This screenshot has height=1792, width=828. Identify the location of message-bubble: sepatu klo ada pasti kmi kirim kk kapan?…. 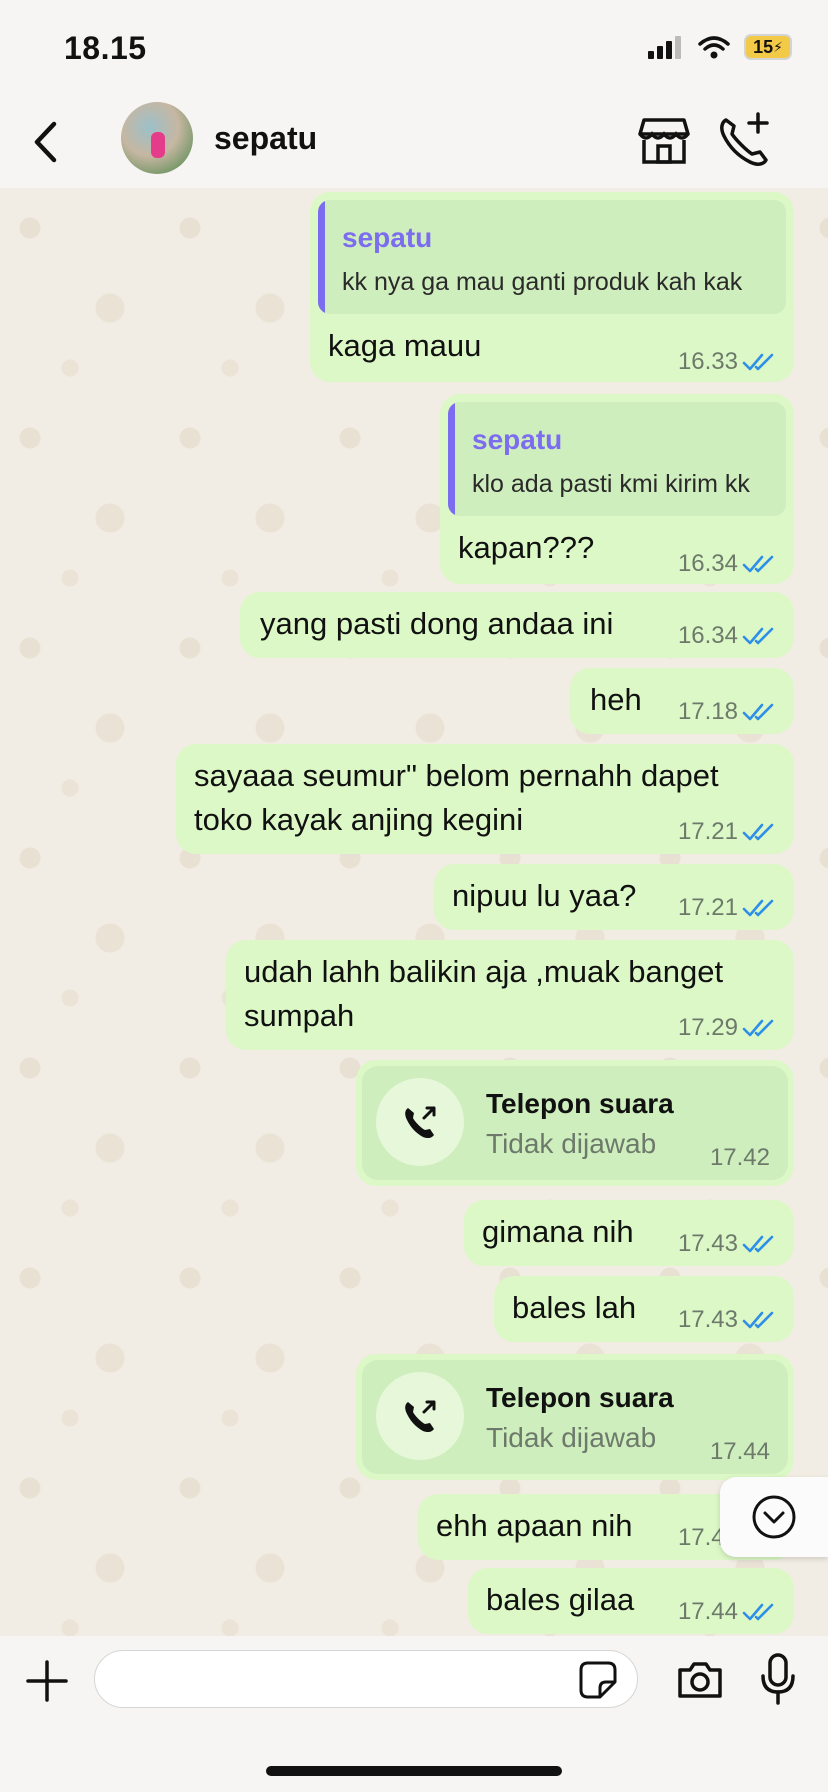
(617, 489).